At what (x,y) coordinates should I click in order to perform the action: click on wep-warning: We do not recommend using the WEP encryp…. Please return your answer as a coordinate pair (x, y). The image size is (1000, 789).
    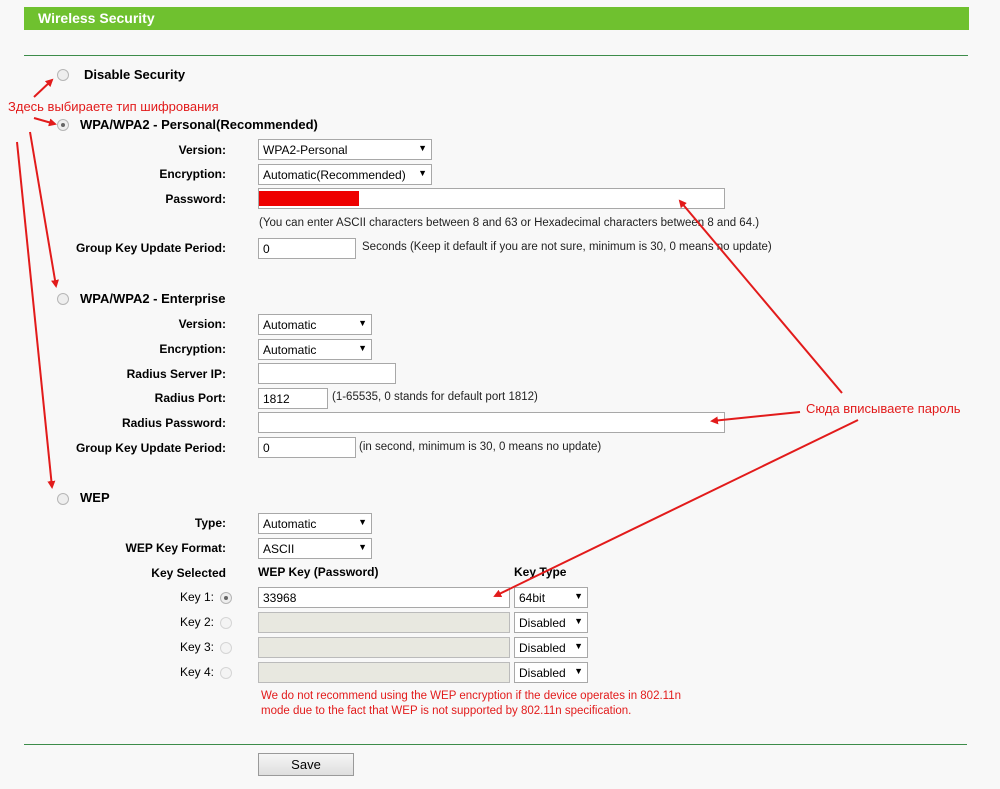
    Looking at the image, I should click on (471, 703).